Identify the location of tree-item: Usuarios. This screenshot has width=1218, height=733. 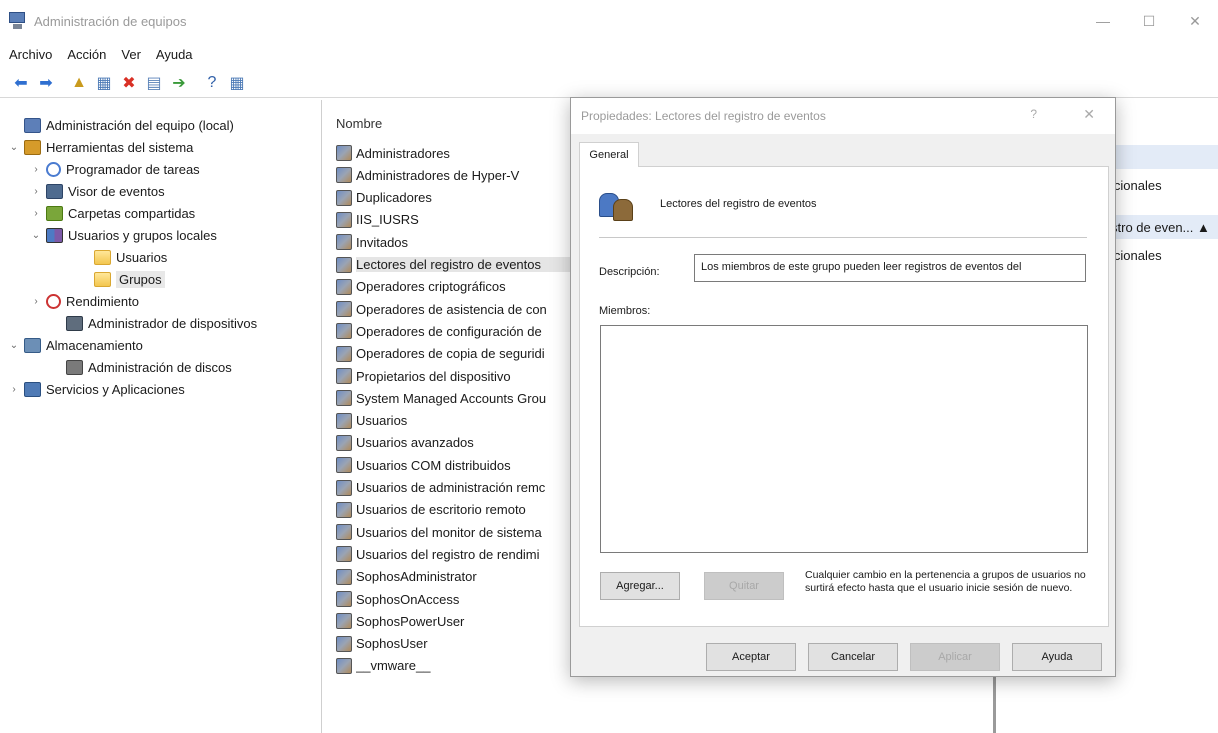
(122, 257).